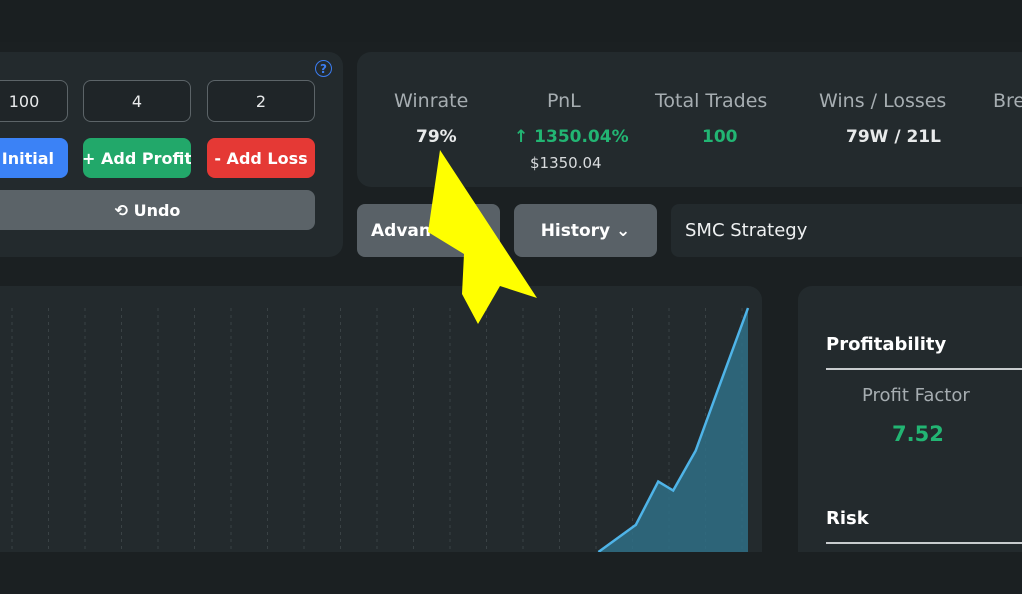  What do you see at coordinates (846, 230) in the screenshot?
I see `strategy-name-field: SMC Strategy` at bounding box center [846, 230].